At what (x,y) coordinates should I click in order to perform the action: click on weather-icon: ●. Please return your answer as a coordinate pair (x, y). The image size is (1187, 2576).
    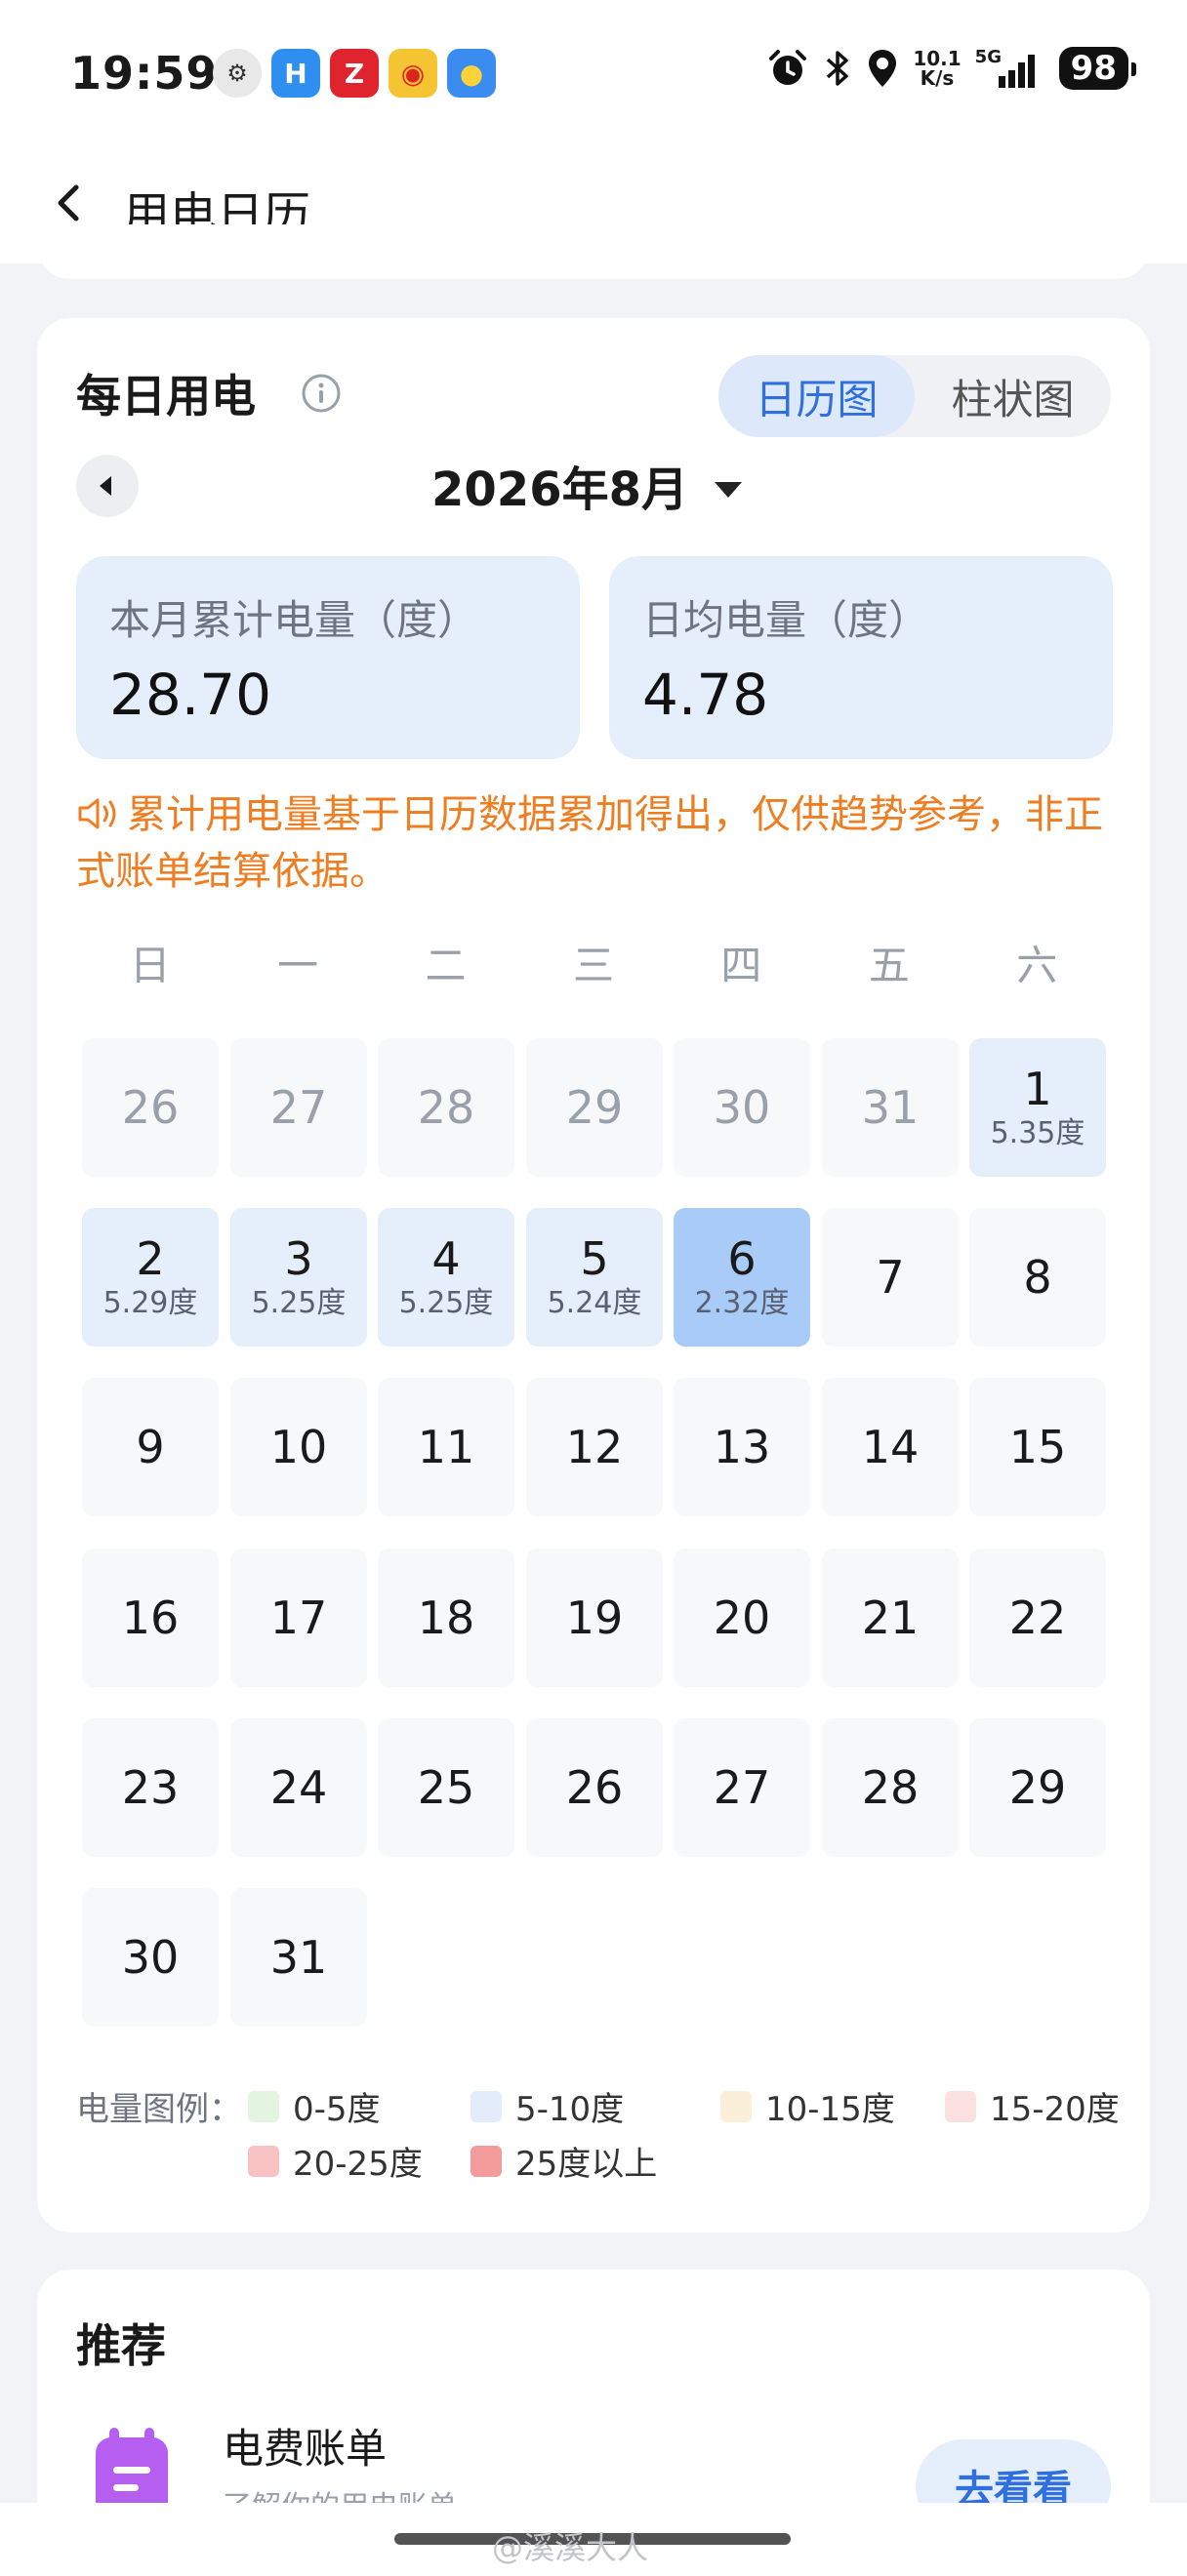
    Looking at the image, I should click on (471, 73).